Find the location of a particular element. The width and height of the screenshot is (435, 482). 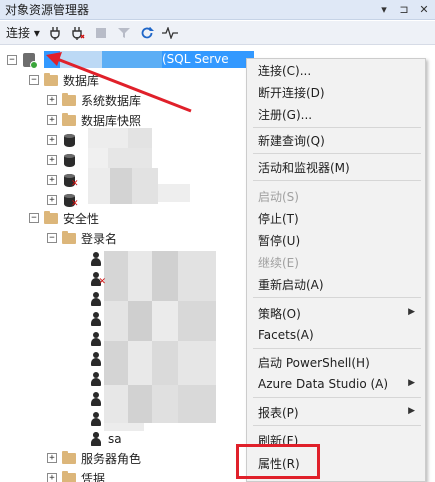

tree-node-login-sa: sa is located at coordinates (103, 439).